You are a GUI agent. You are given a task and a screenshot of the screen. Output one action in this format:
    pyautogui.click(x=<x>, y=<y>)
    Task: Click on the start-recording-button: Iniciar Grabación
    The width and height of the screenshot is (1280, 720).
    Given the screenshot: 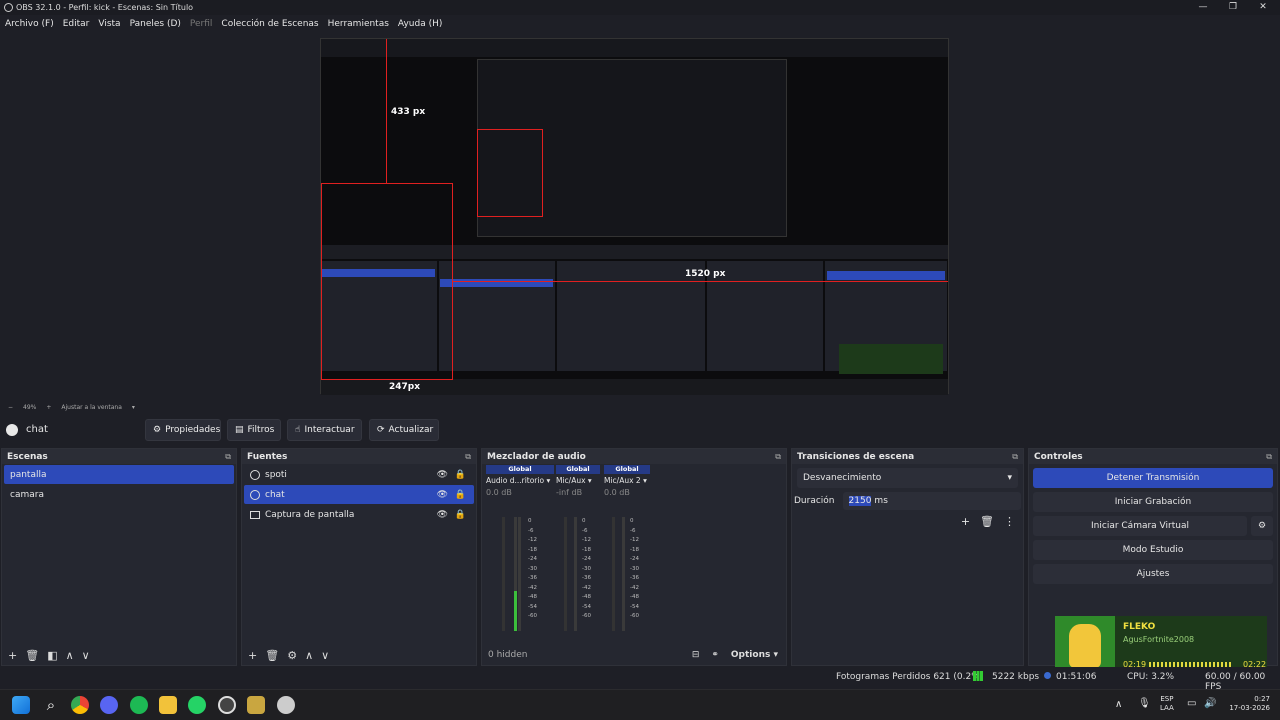 What is the action you would take?
    pyautogui.click(x=1153, y=502)
    